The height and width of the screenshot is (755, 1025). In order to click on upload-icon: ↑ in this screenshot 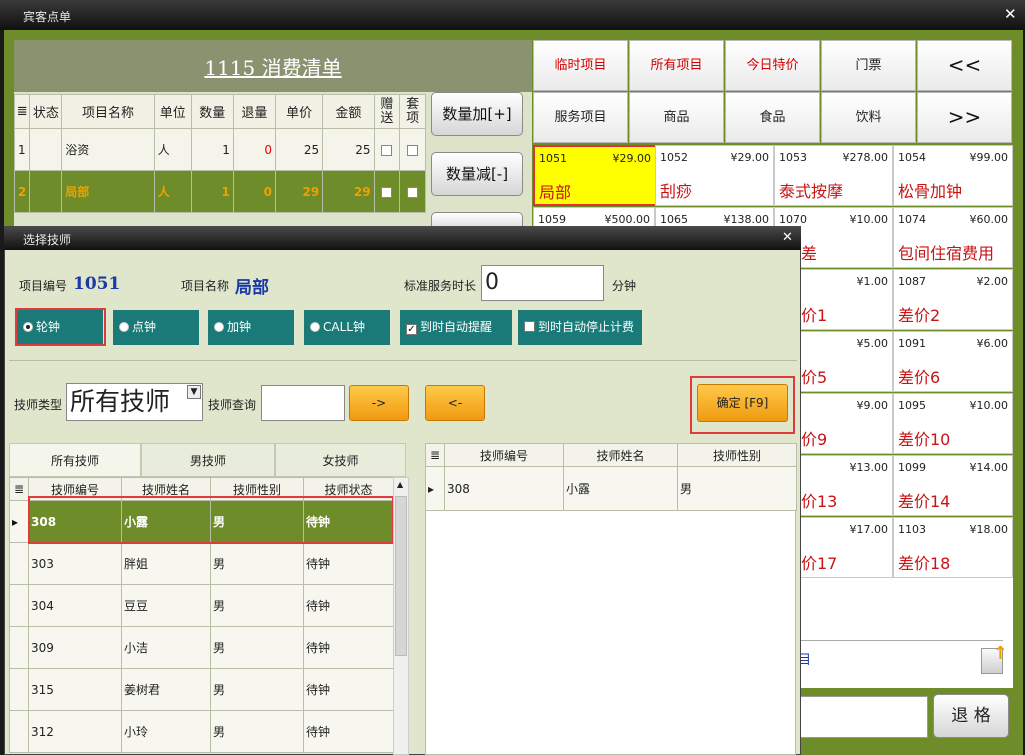, I will do `click(994, 658)`.